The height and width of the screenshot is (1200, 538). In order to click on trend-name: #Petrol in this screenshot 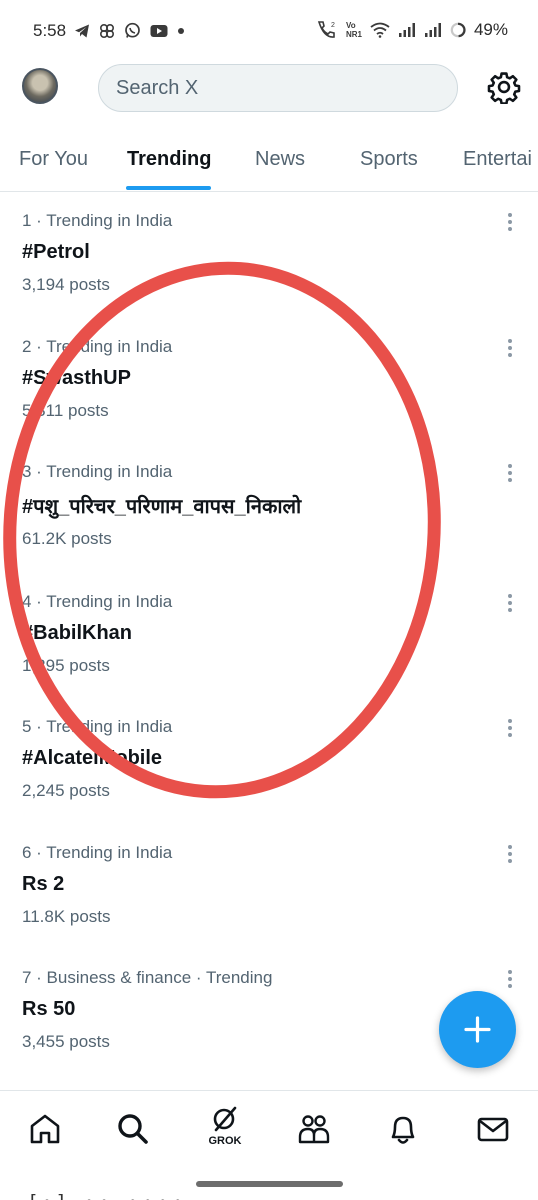, I will do `click(56, 252)`.